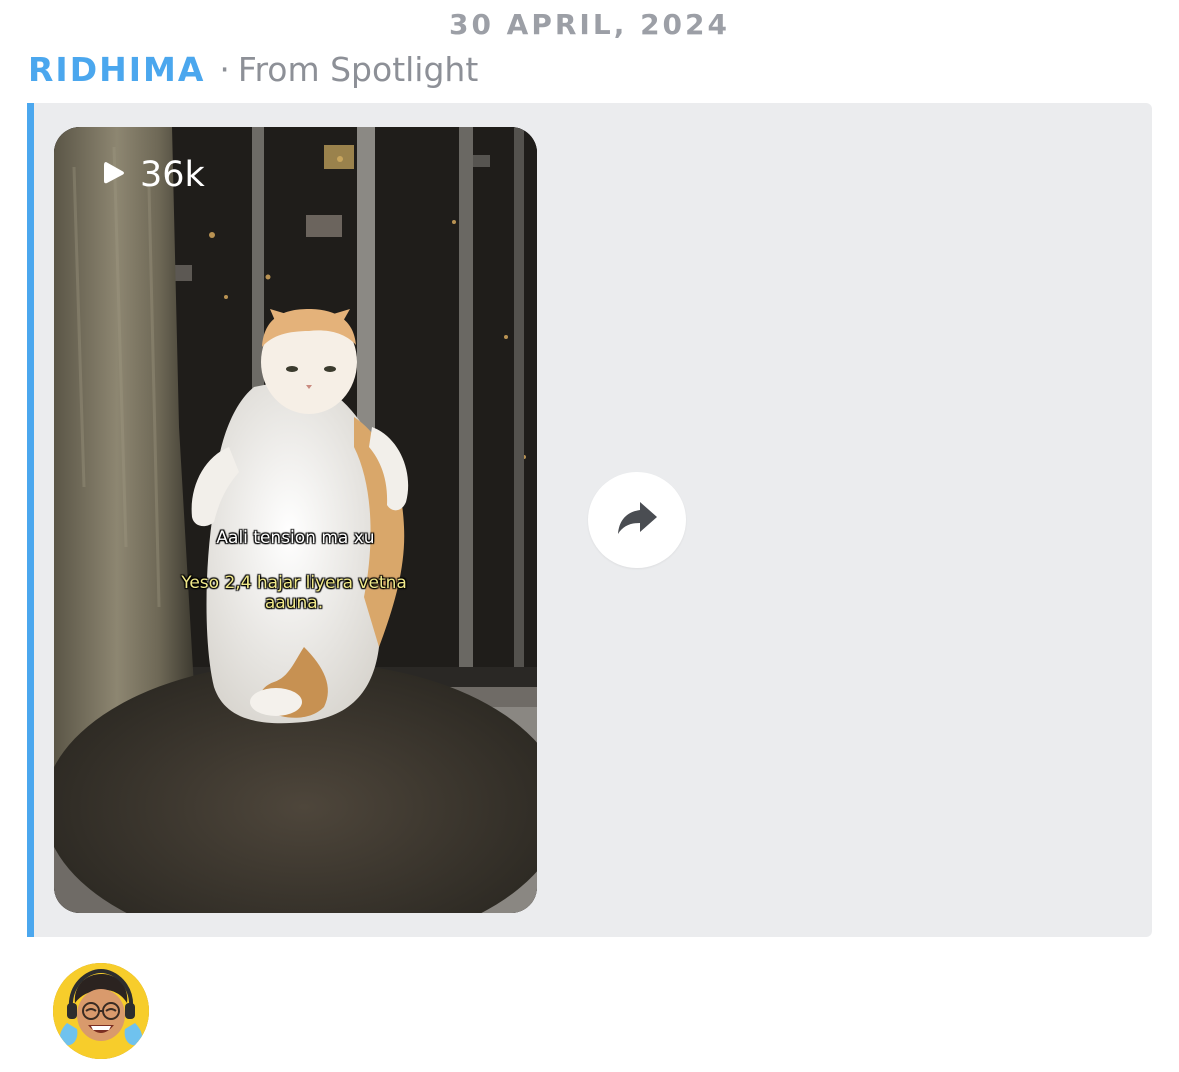 Image resolution: width=1179 pixels, height=1072 pixels. I want to click on laughing-tears-icon, so click(101, 1011).